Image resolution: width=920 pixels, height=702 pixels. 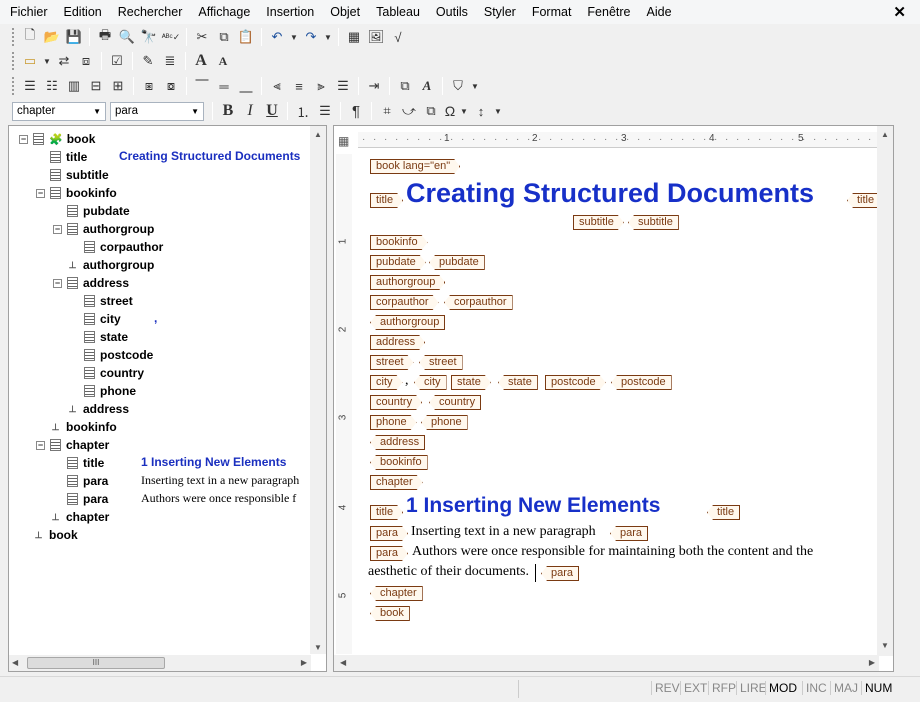 What do you see at coordinates (318, 134) in the screenshot?
I see `scroll-up-icon: ▲` at bounding box center [318, 134].